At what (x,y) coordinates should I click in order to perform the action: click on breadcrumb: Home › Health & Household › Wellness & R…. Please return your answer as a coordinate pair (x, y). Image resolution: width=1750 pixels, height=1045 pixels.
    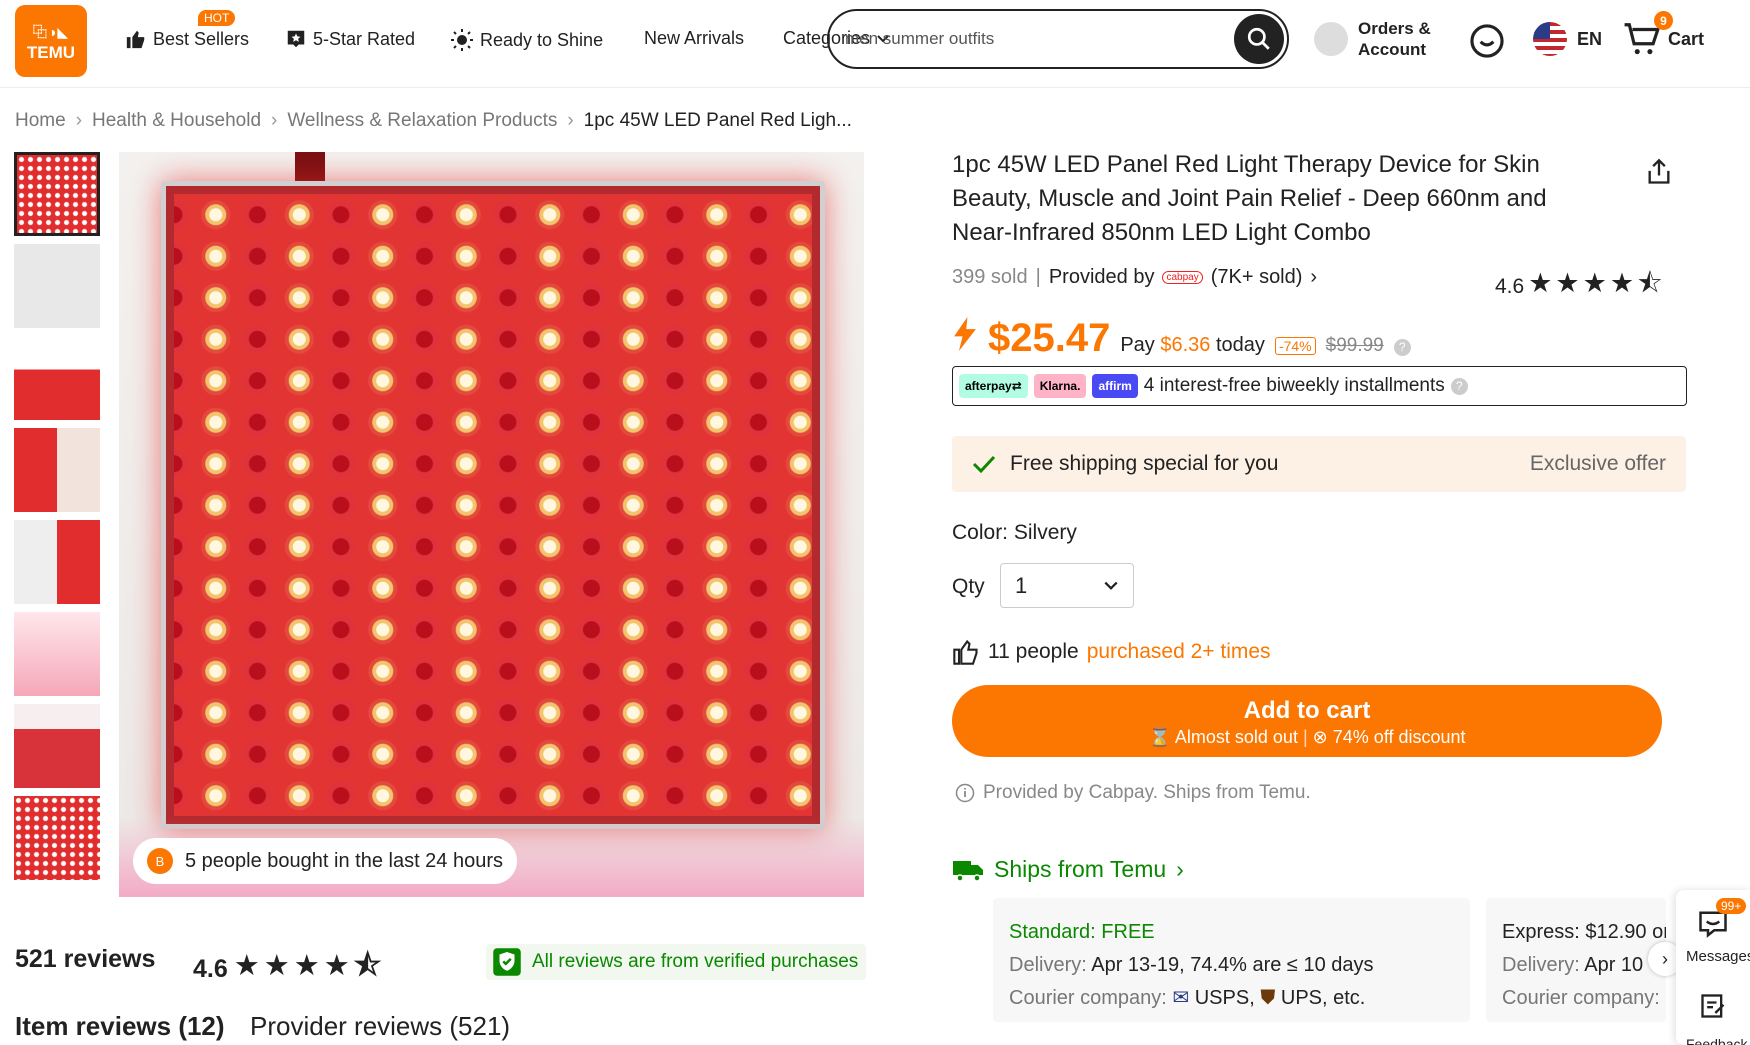
    Looking at the image, I should click on (433, 121).